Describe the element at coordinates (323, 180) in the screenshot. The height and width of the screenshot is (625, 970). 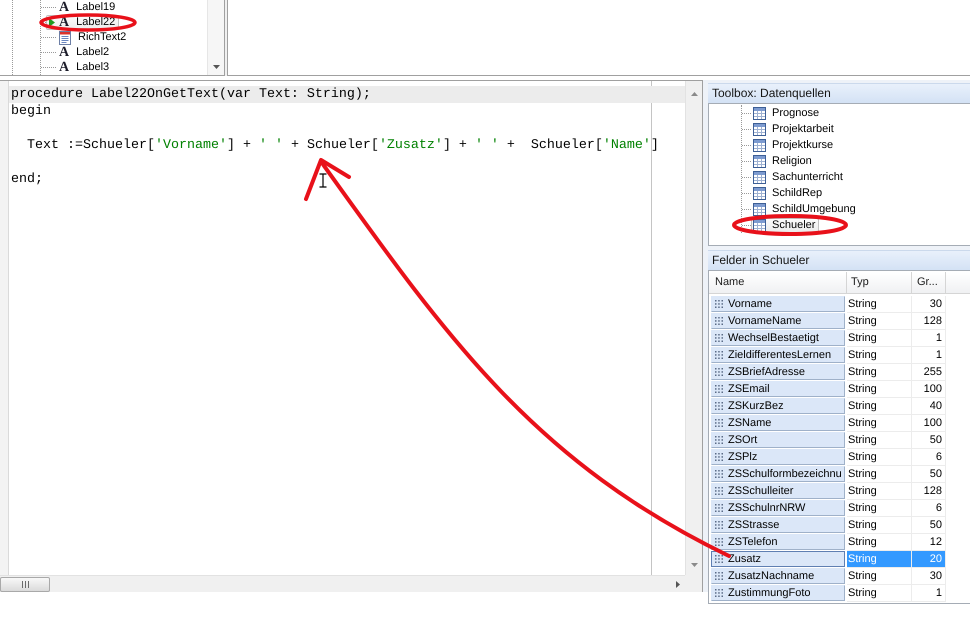
I see `text-cursor-icon` at that location.